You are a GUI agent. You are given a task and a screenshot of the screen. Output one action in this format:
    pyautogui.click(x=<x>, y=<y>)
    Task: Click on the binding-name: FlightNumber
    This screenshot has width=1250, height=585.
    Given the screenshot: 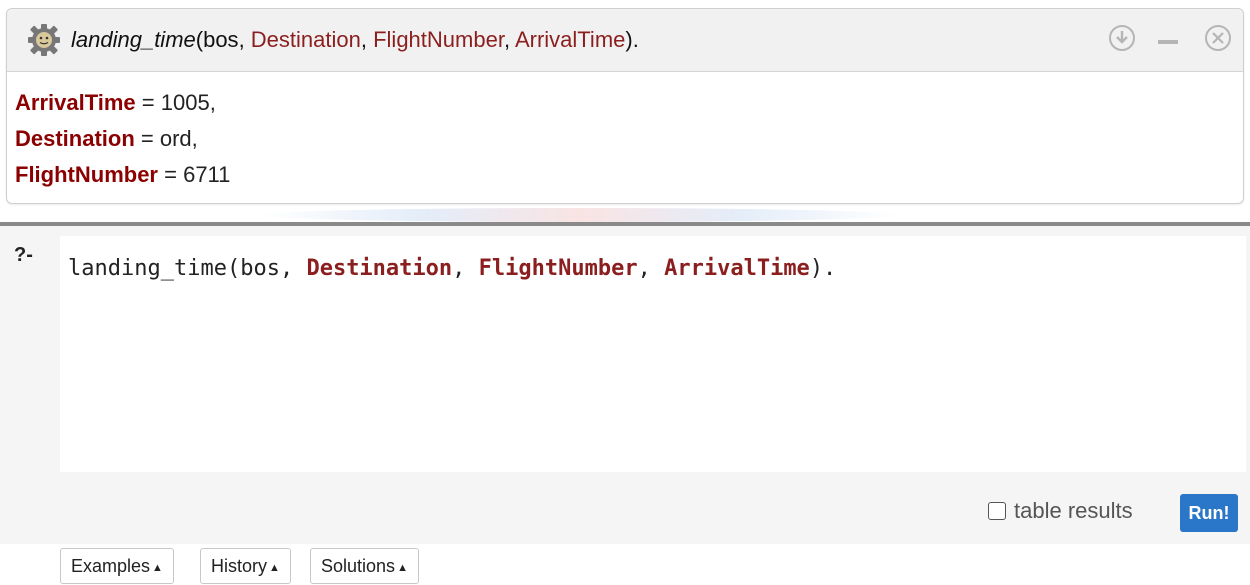 What is the action you would take?
    pyautogui.click(x=86, y=174)
    